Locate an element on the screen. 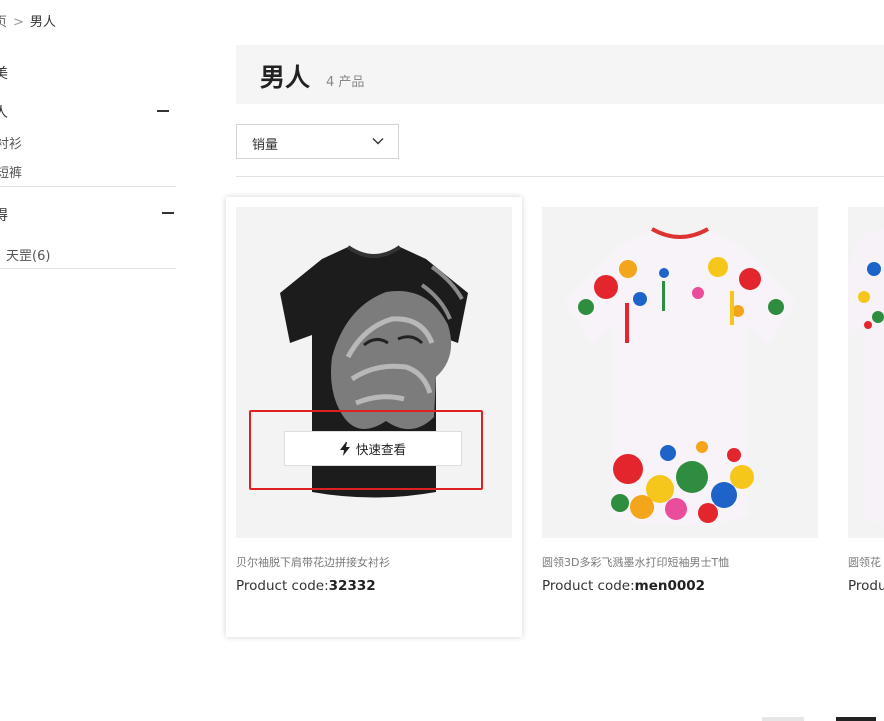 The image size is (884, 721). toolbar-divider is located at coordinates (560, 176).